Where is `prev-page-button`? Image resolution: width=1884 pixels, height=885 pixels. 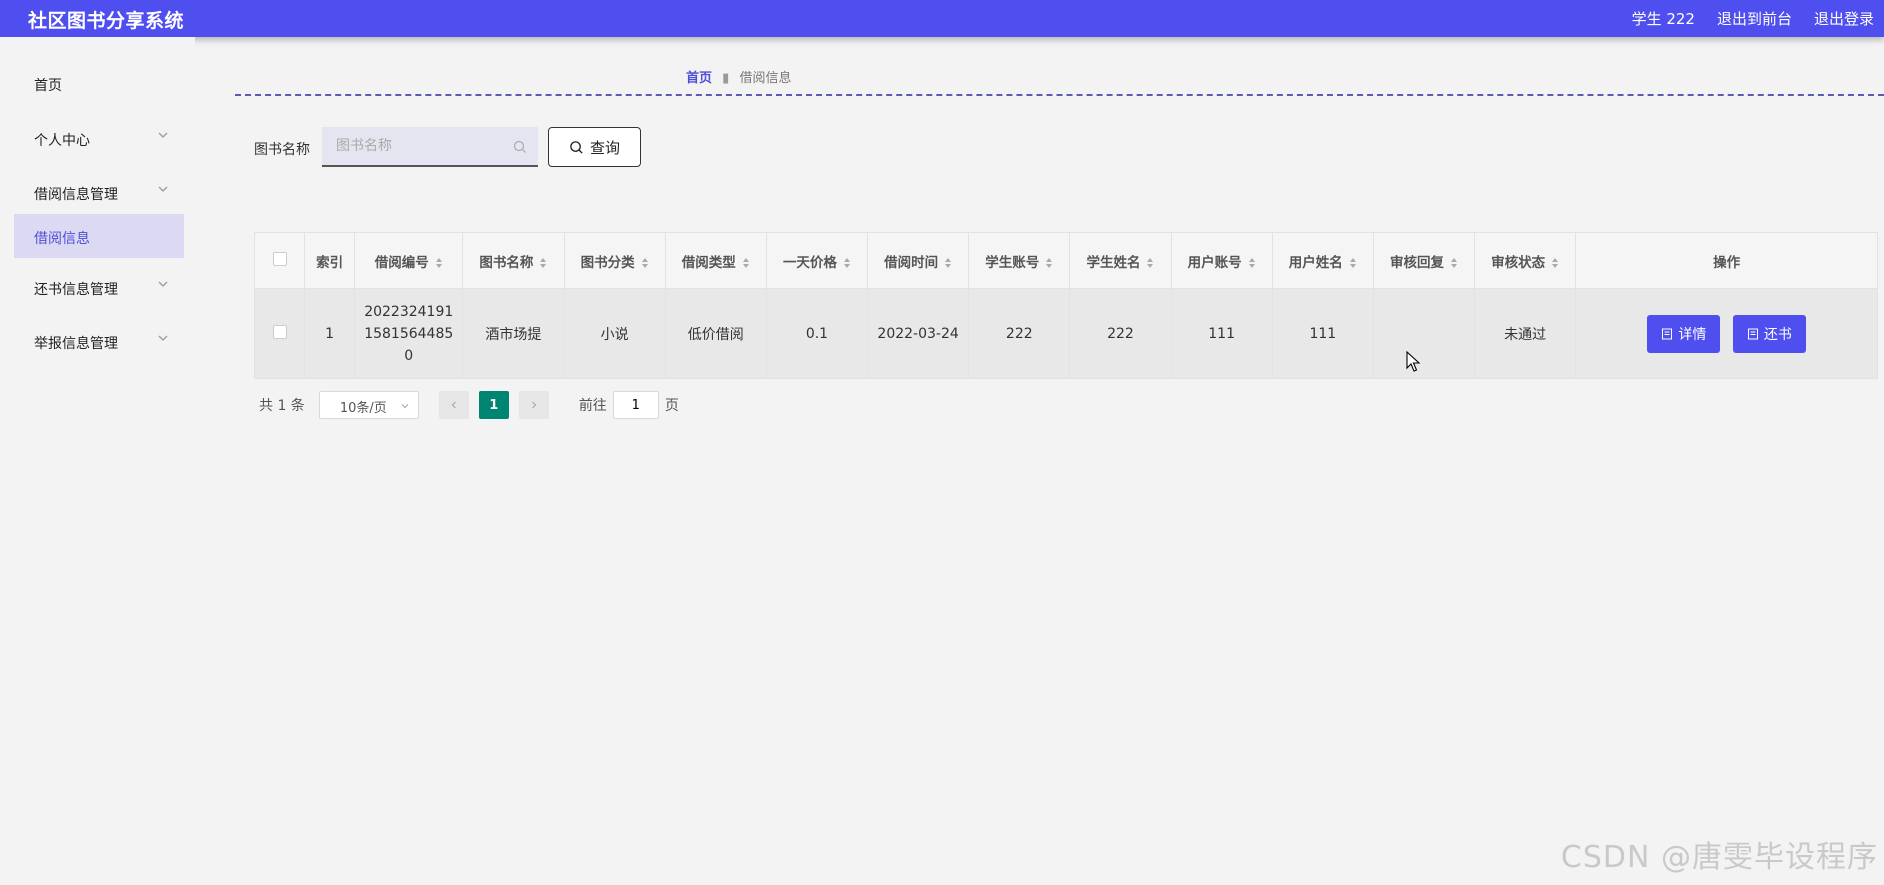 prev-page-button is located at coordinates (453, 405).